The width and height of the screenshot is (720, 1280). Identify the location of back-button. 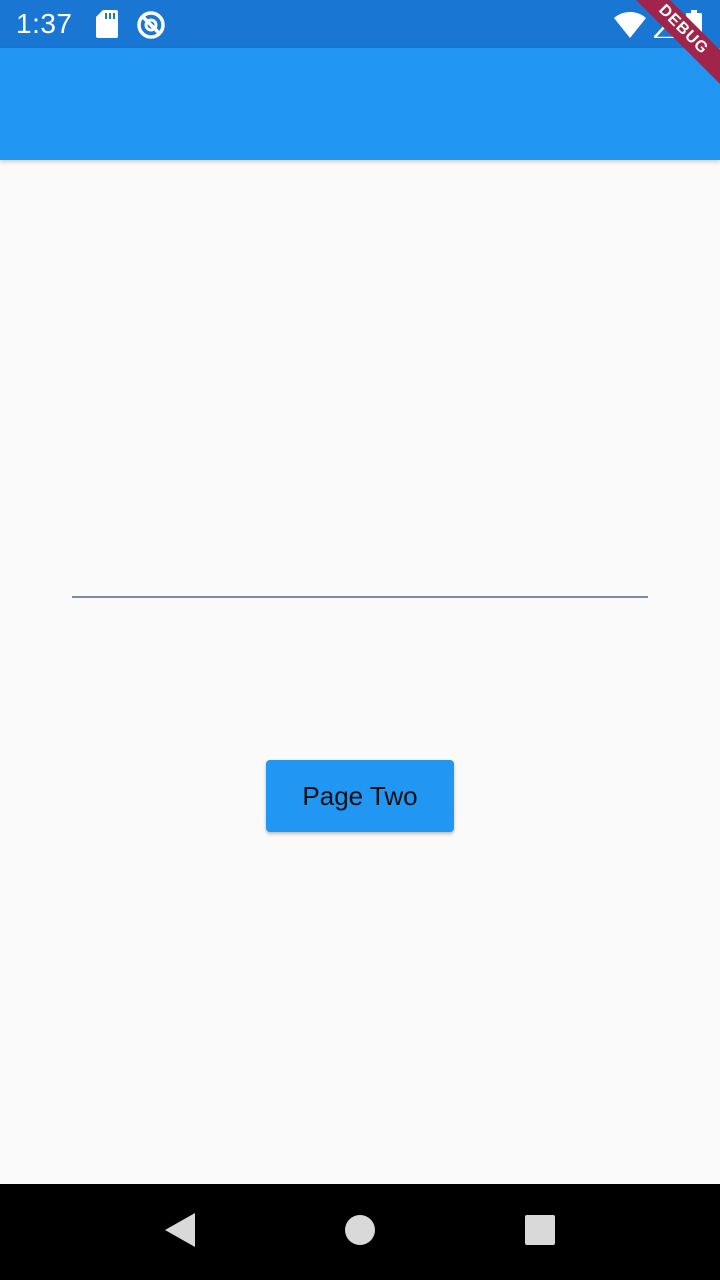
(180, 1232).